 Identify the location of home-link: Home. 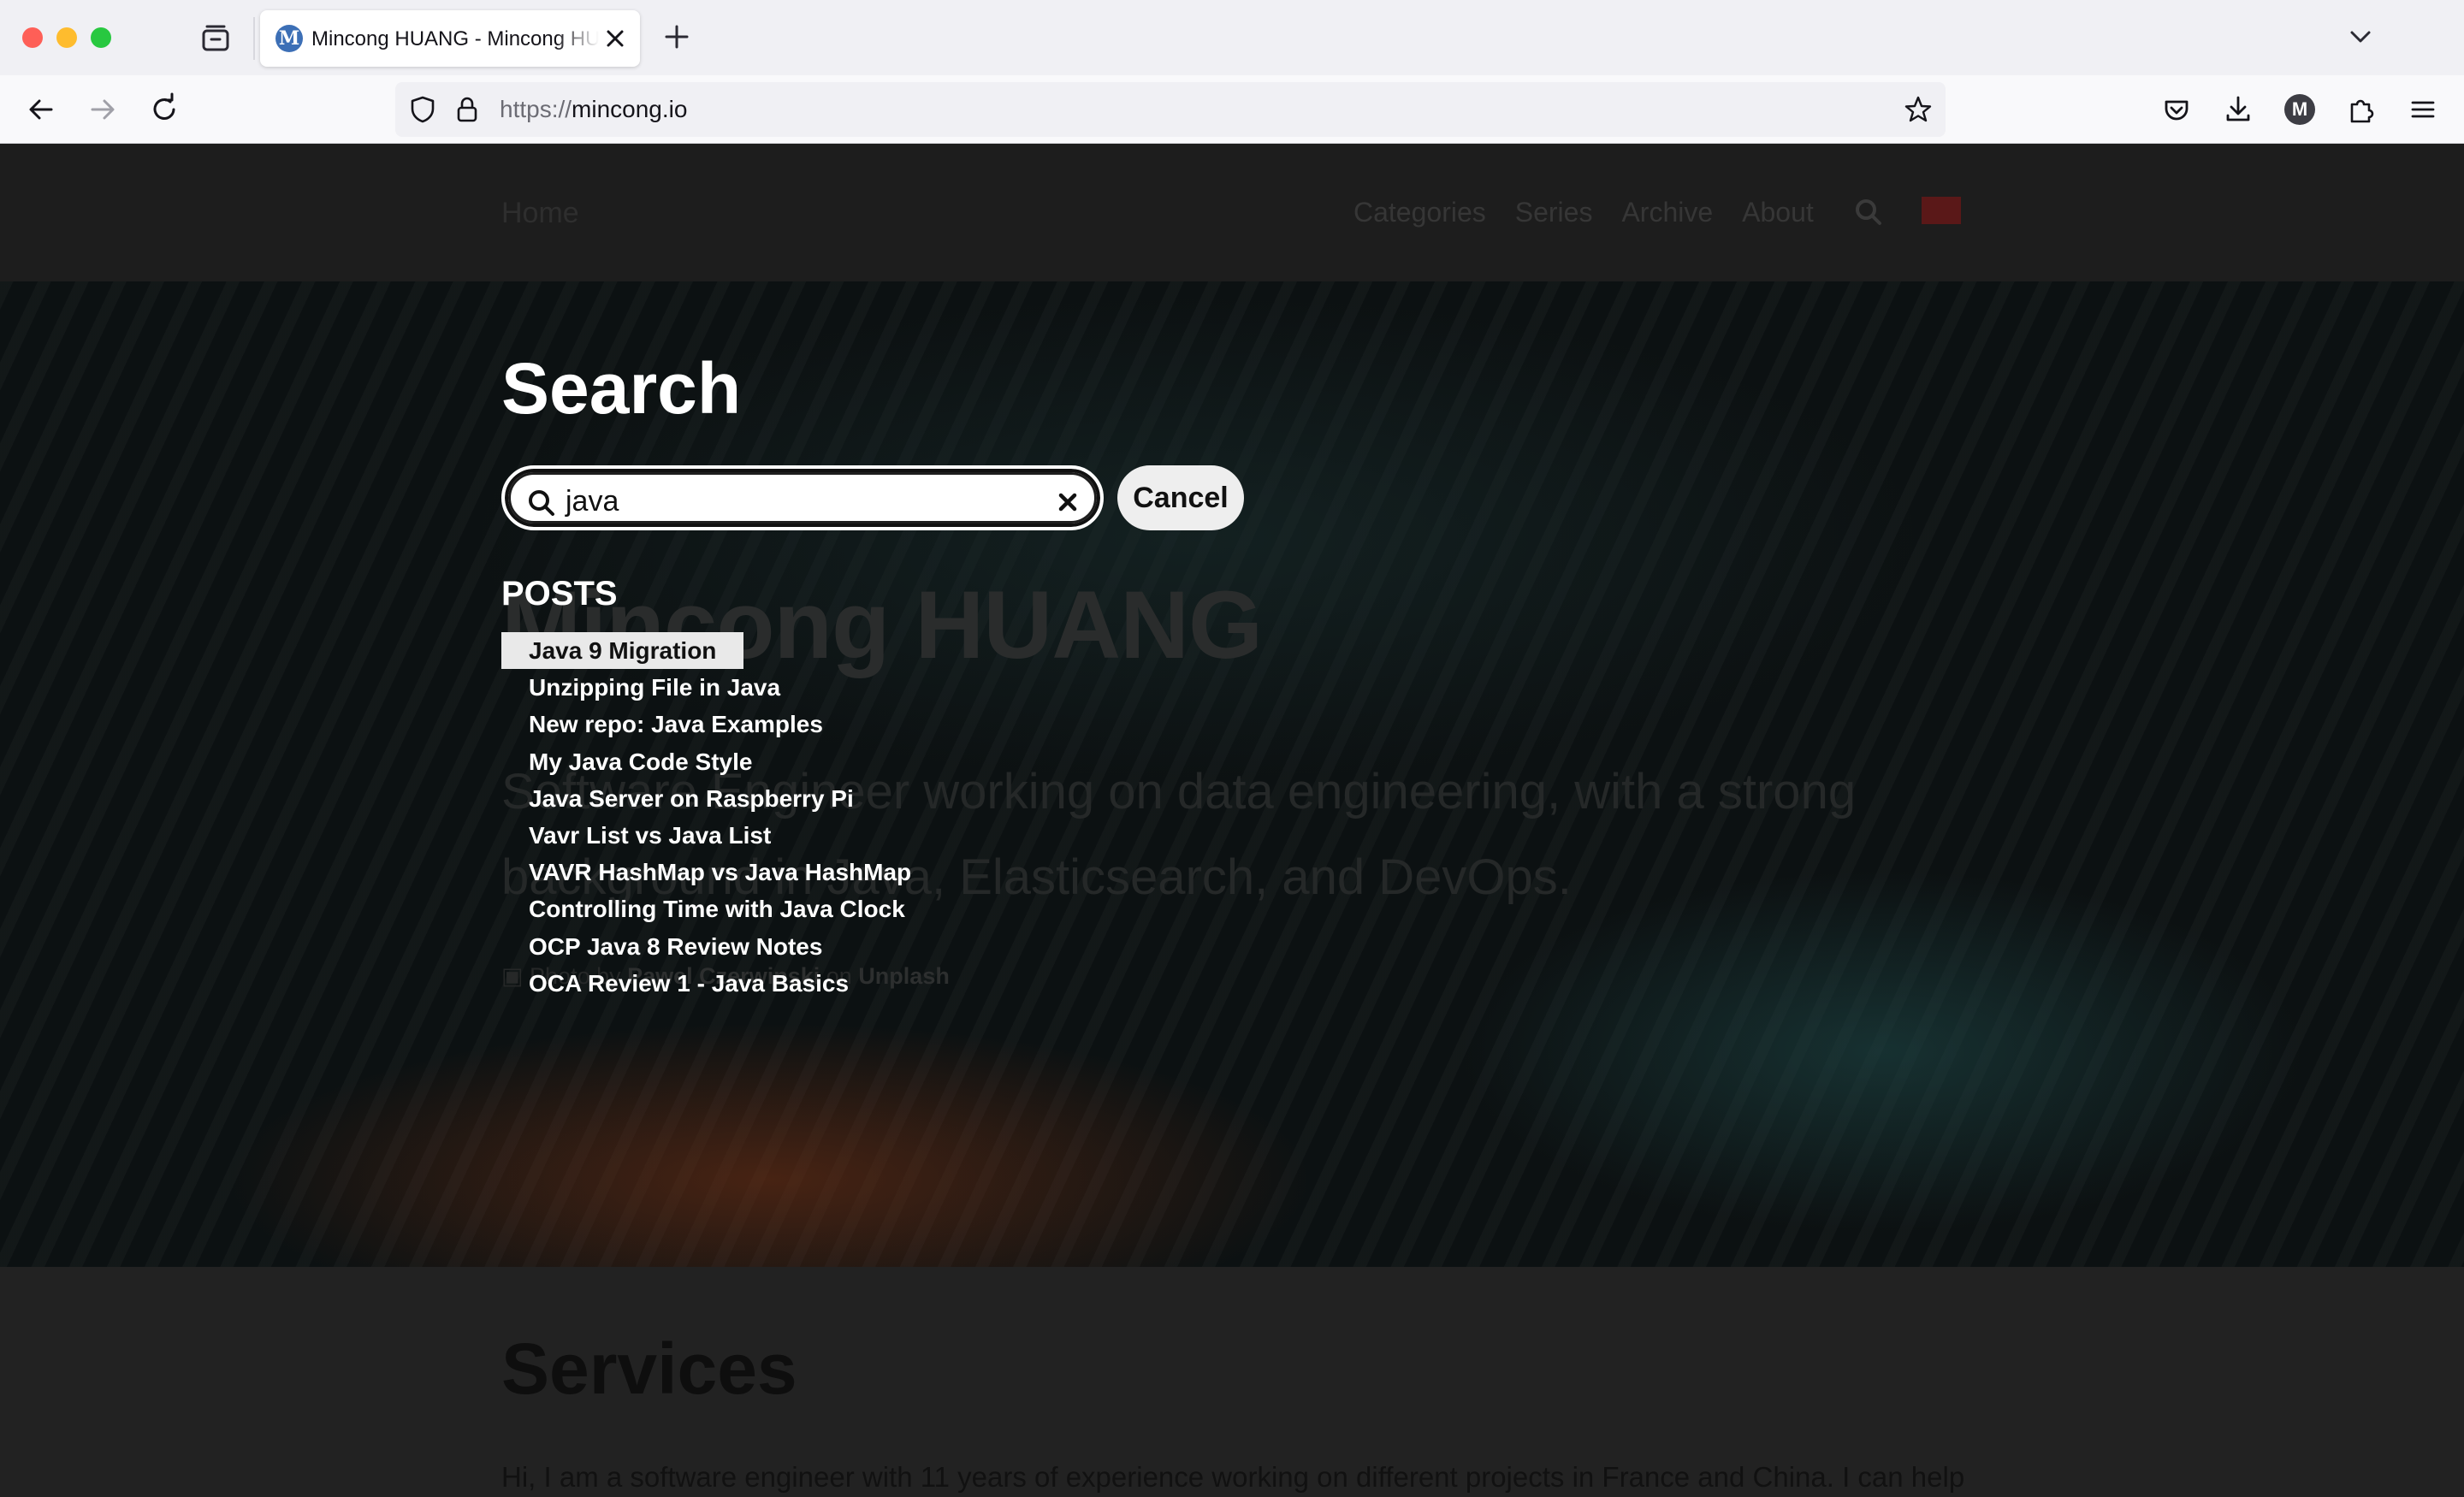
(540, 213).